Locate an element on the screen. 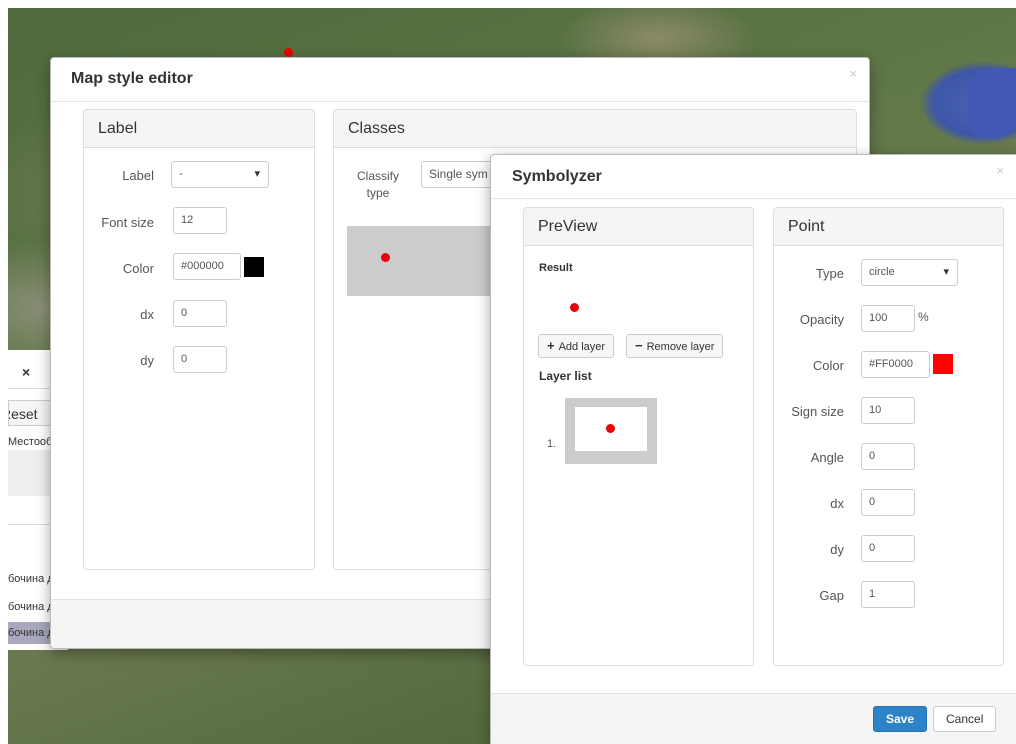 The height and width of the screenshot is (744, 1016). sign-size-input: 10 is located at coordinates (888, 410).